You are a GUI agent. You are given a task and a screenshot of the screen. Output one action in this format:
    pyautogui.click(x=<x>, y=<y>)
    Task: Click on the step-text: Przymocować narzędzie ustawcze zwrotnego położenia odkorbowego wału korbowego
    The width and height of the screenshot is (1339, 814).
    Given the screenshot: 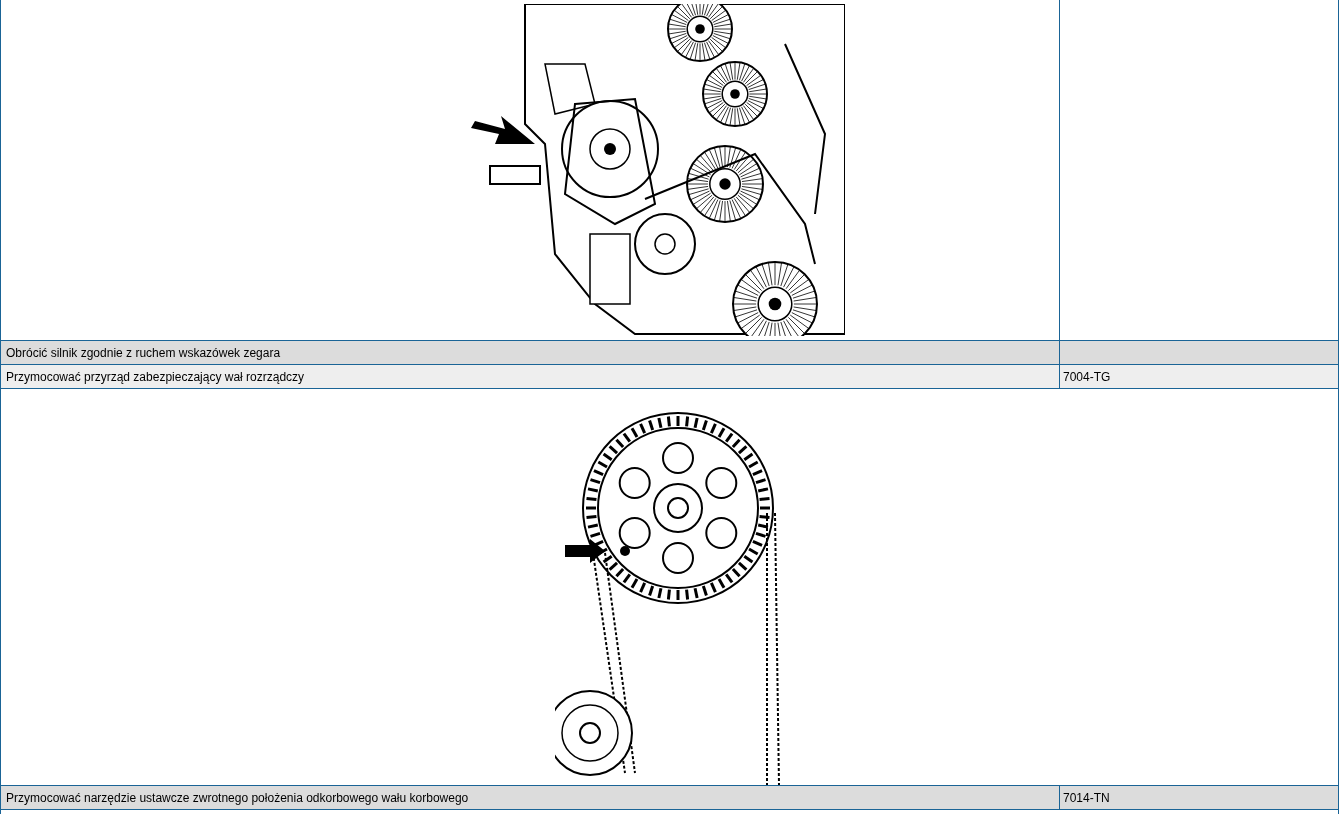 What is the action you would take?
    pyautogui.click(x=237, y=798)
    